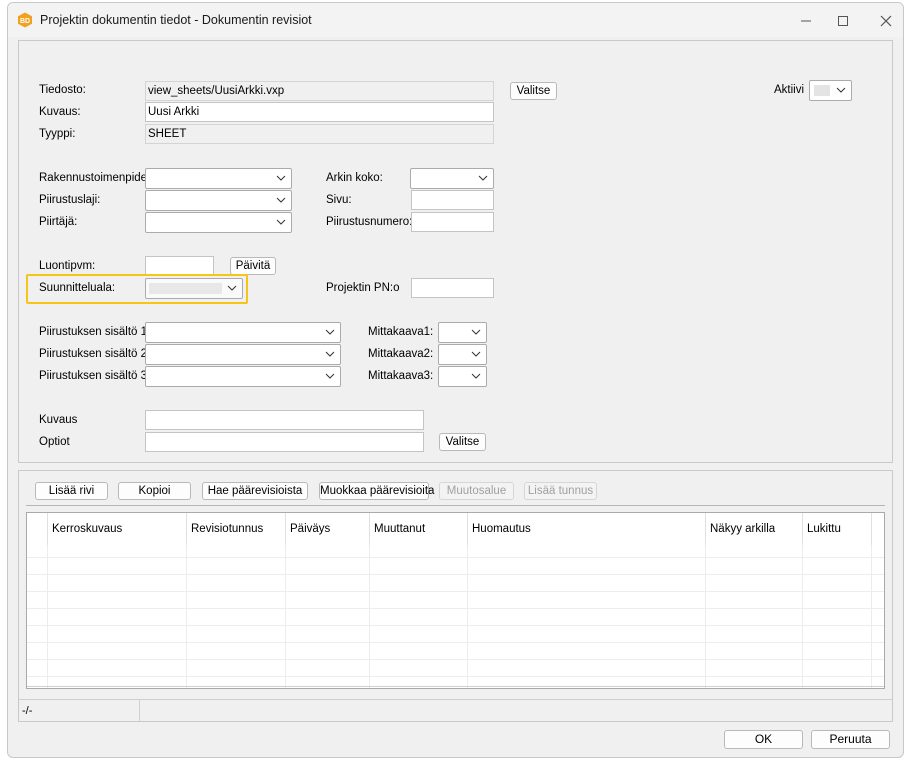 Image resolution: width=912 pixels, height=763 pixels. What do you see at coordinates (363, 288) in the screenshot?
I see `projektin-pn-label: Projektin PN:o` at bounding box center [363, 288].